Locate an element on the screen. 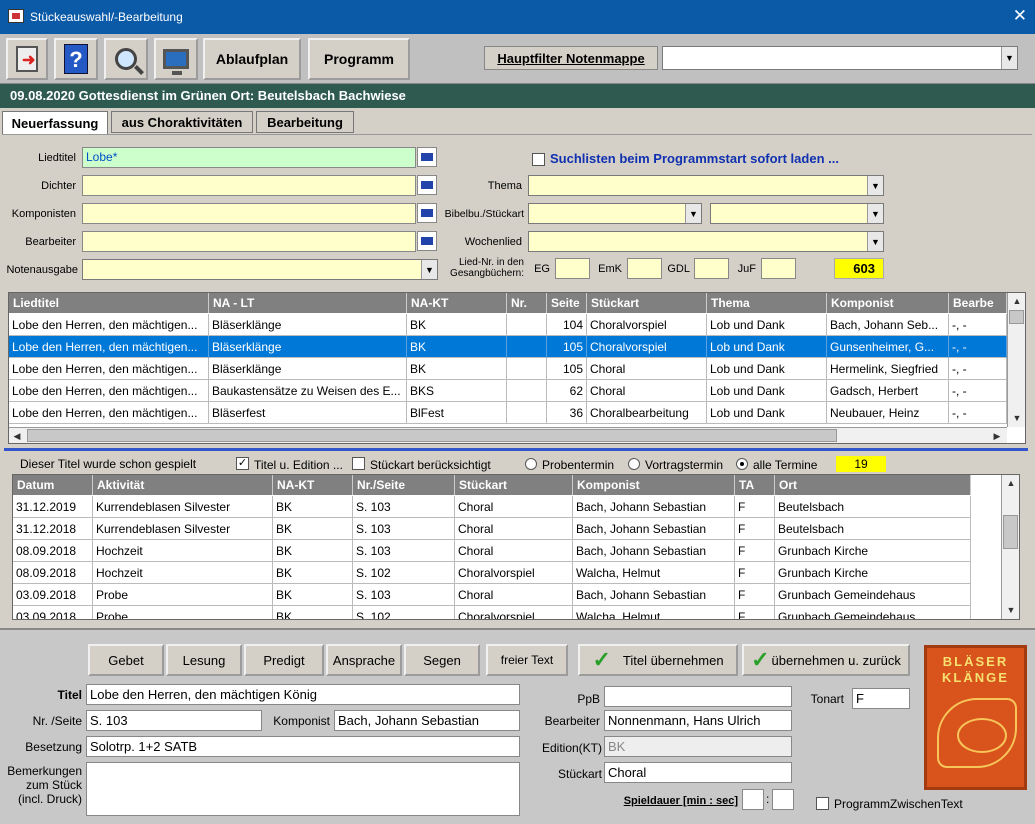 This screenshot has width=1035, height=824. history-column-header: TA is located at coordinates (755, 485).